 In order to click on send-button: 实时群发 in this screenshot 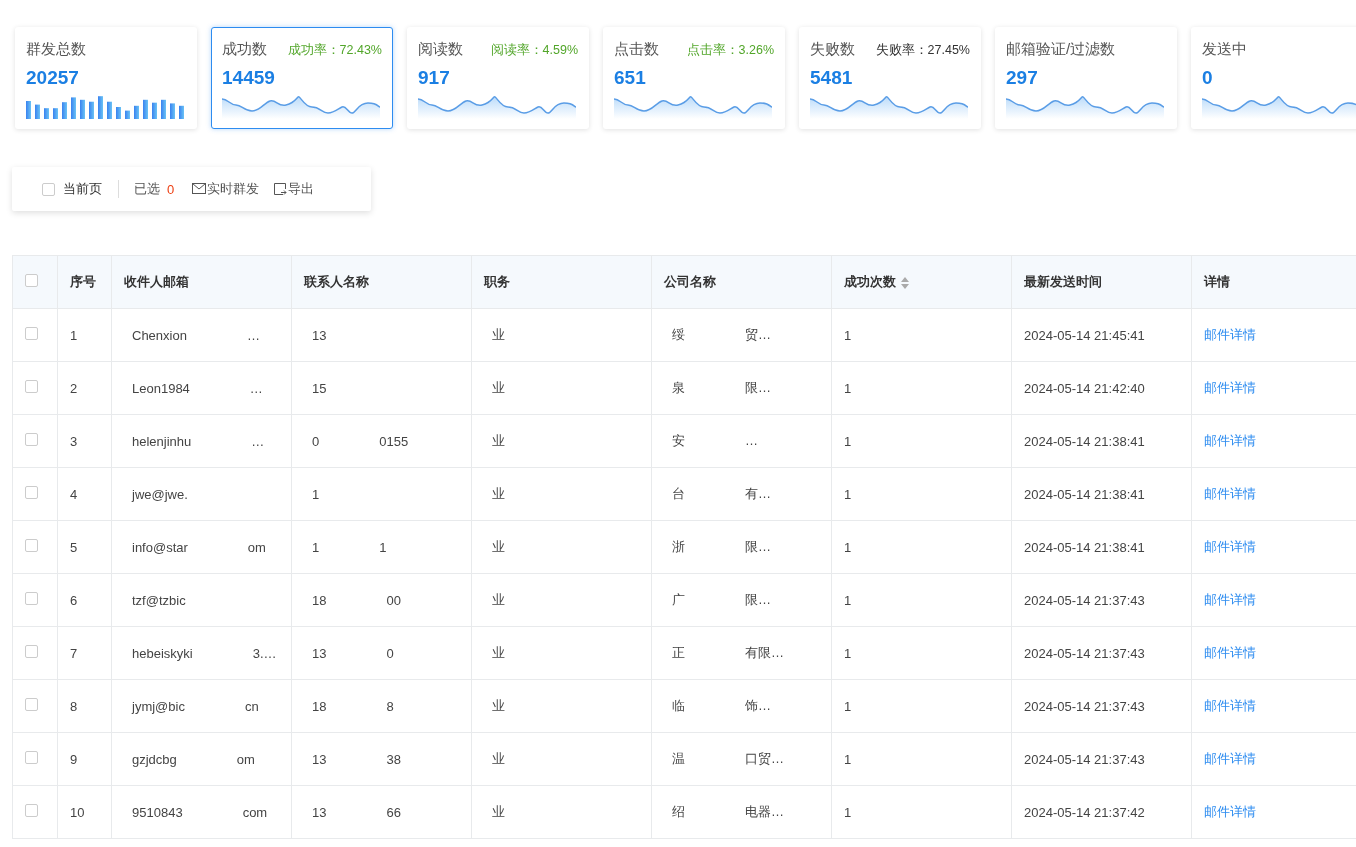, I will do `click(226, 189)`.